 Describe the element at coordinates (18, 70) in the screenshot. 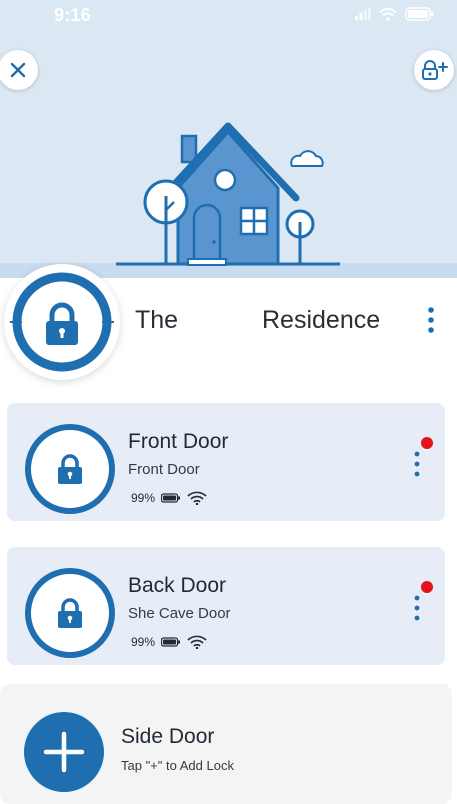

I see `close-icon` at that location.